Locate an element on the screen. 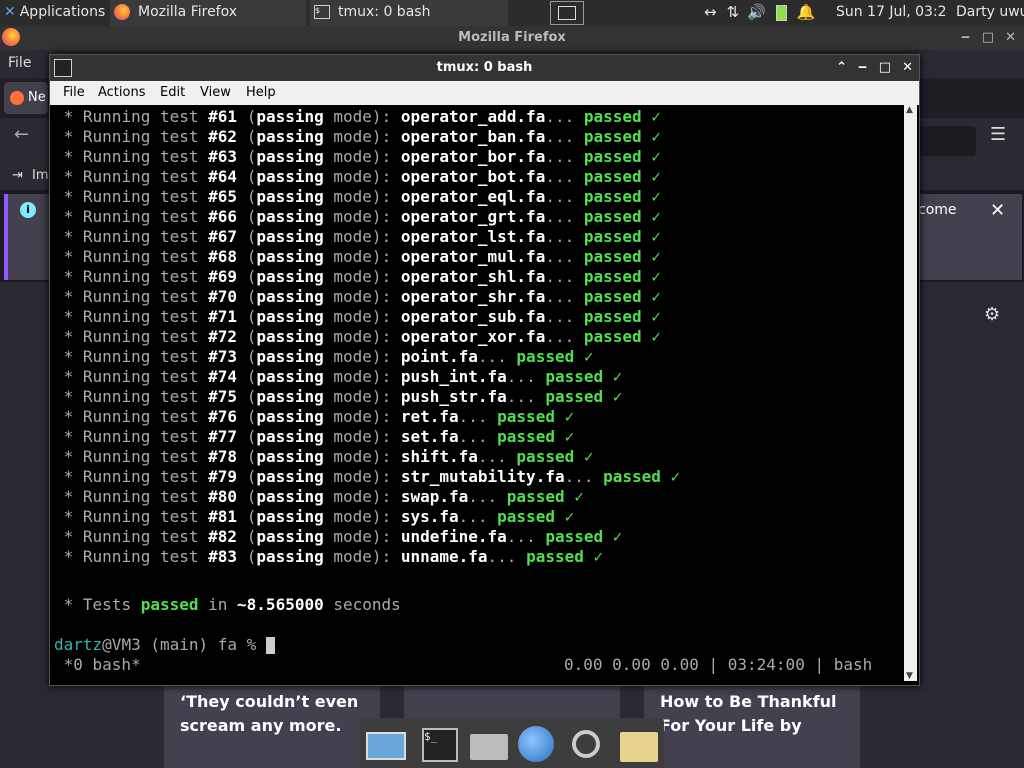  workspace-switcher is located at coordinates (567, 13).